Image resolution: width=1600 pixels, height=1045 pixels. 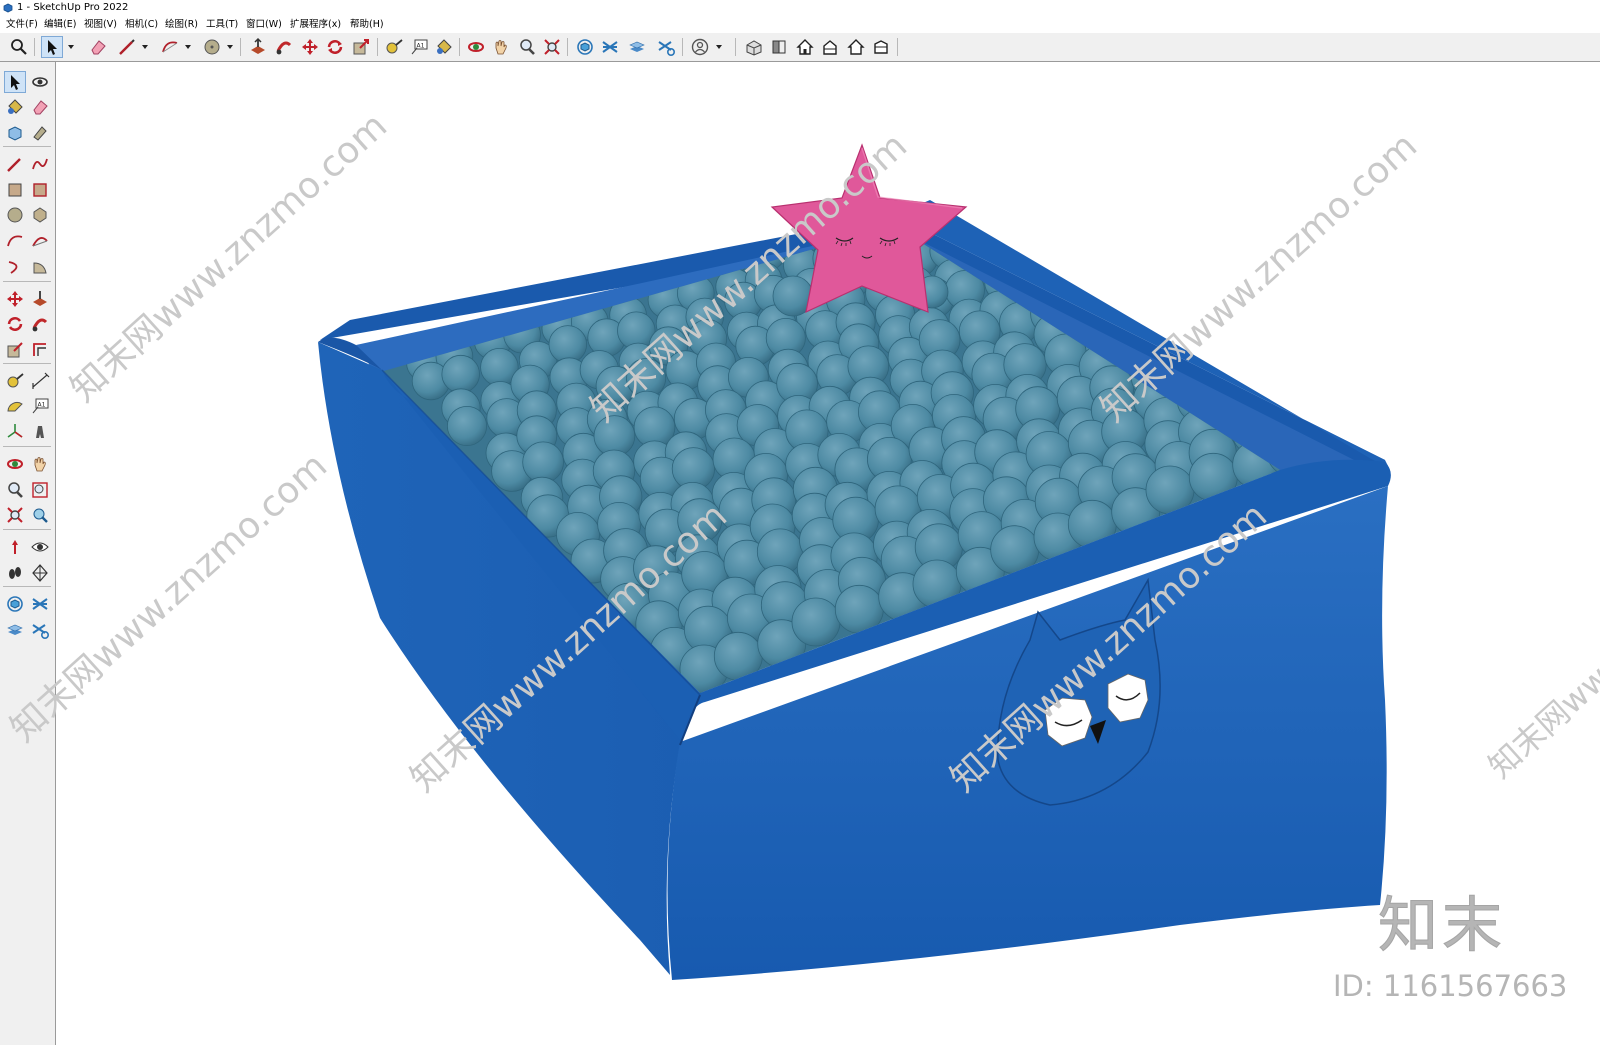 What do you see at coordinates (60, 24) in the screenshot?
I see `menu-edit: 编辑(E)` at bounding box center [60, 24].